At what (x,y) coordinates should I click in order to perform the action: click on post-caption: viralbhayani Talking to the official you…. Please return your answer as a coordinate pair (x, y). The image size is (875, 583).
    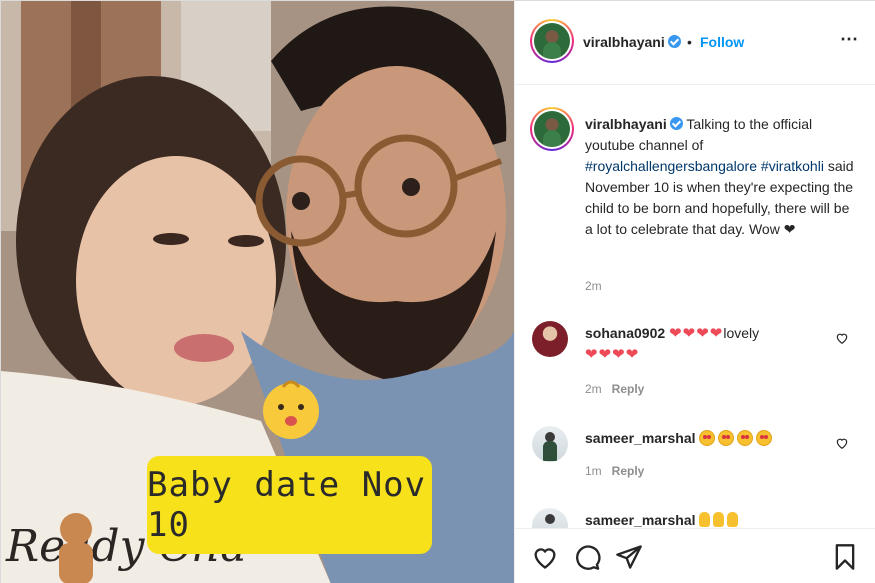
    Looking at the image, I should click on (719, 176).